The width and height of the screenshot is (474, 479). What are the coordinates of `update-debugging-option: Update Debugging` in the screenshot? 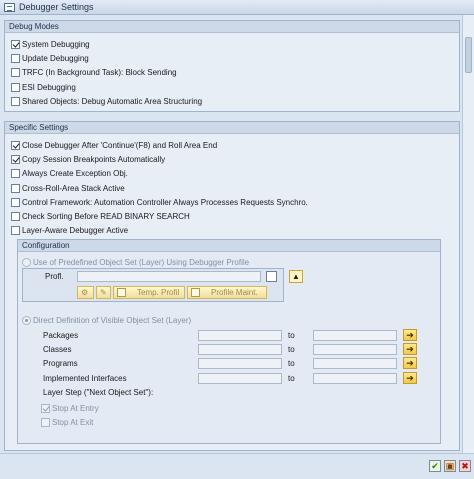 It's located at (50, 58).